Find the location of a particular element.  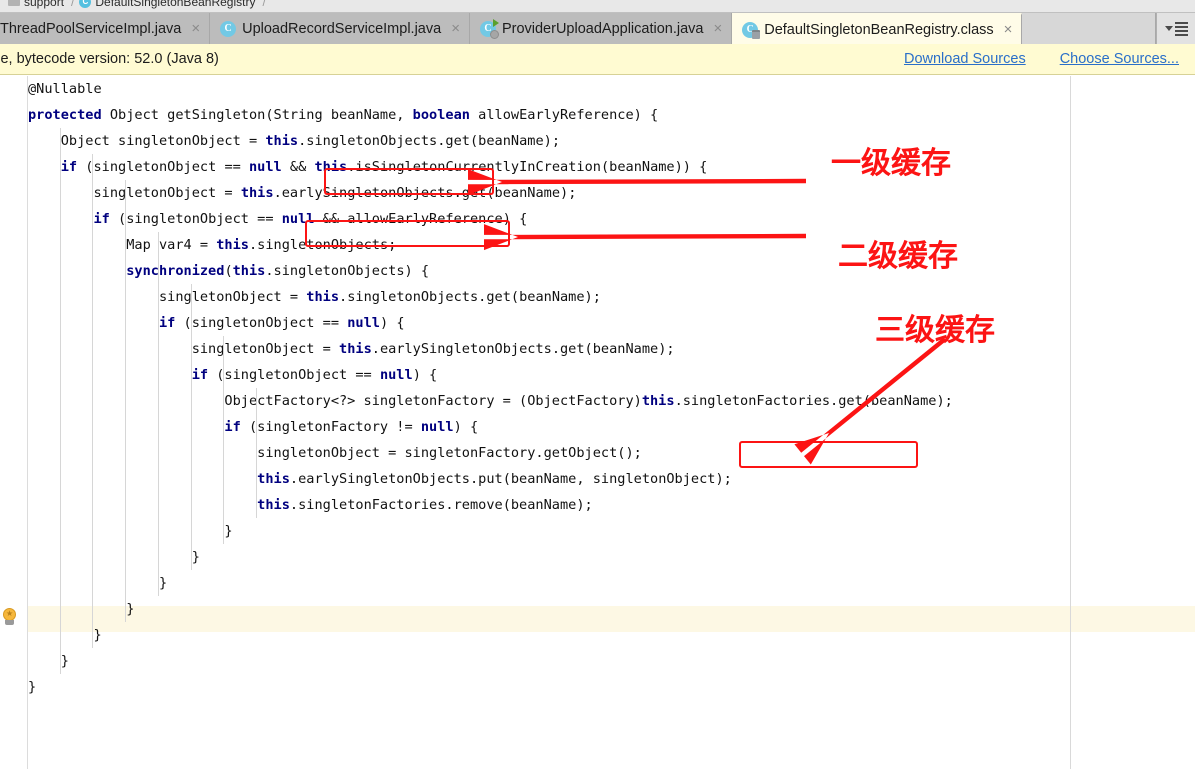

code-token: && is located at coordinates (298, 167).